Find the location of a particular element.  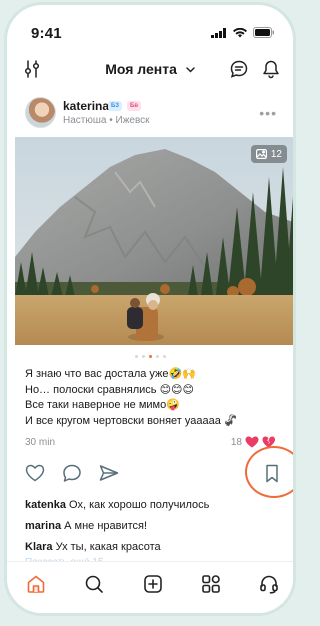

post-header: katerina БЗ Бв Настюша • Ижевск ••• is located at coordinates (150, 115).